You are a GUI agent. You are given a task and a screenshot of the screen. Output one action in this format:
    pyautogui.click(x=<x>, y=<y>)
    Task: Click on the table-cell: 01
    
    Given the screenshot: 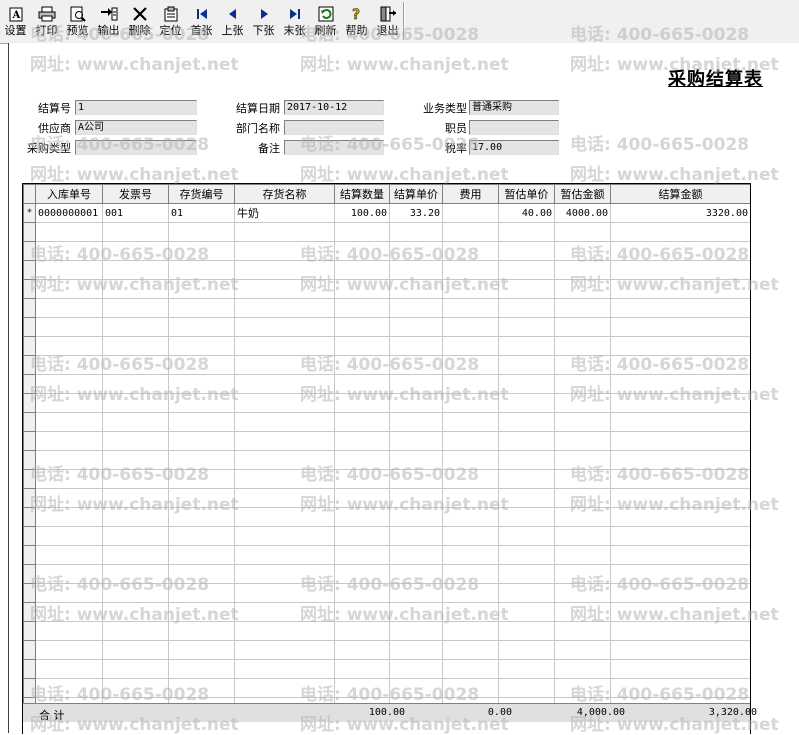 What is the action you would take?
    pyautogui.click(x=201, y=213)
    